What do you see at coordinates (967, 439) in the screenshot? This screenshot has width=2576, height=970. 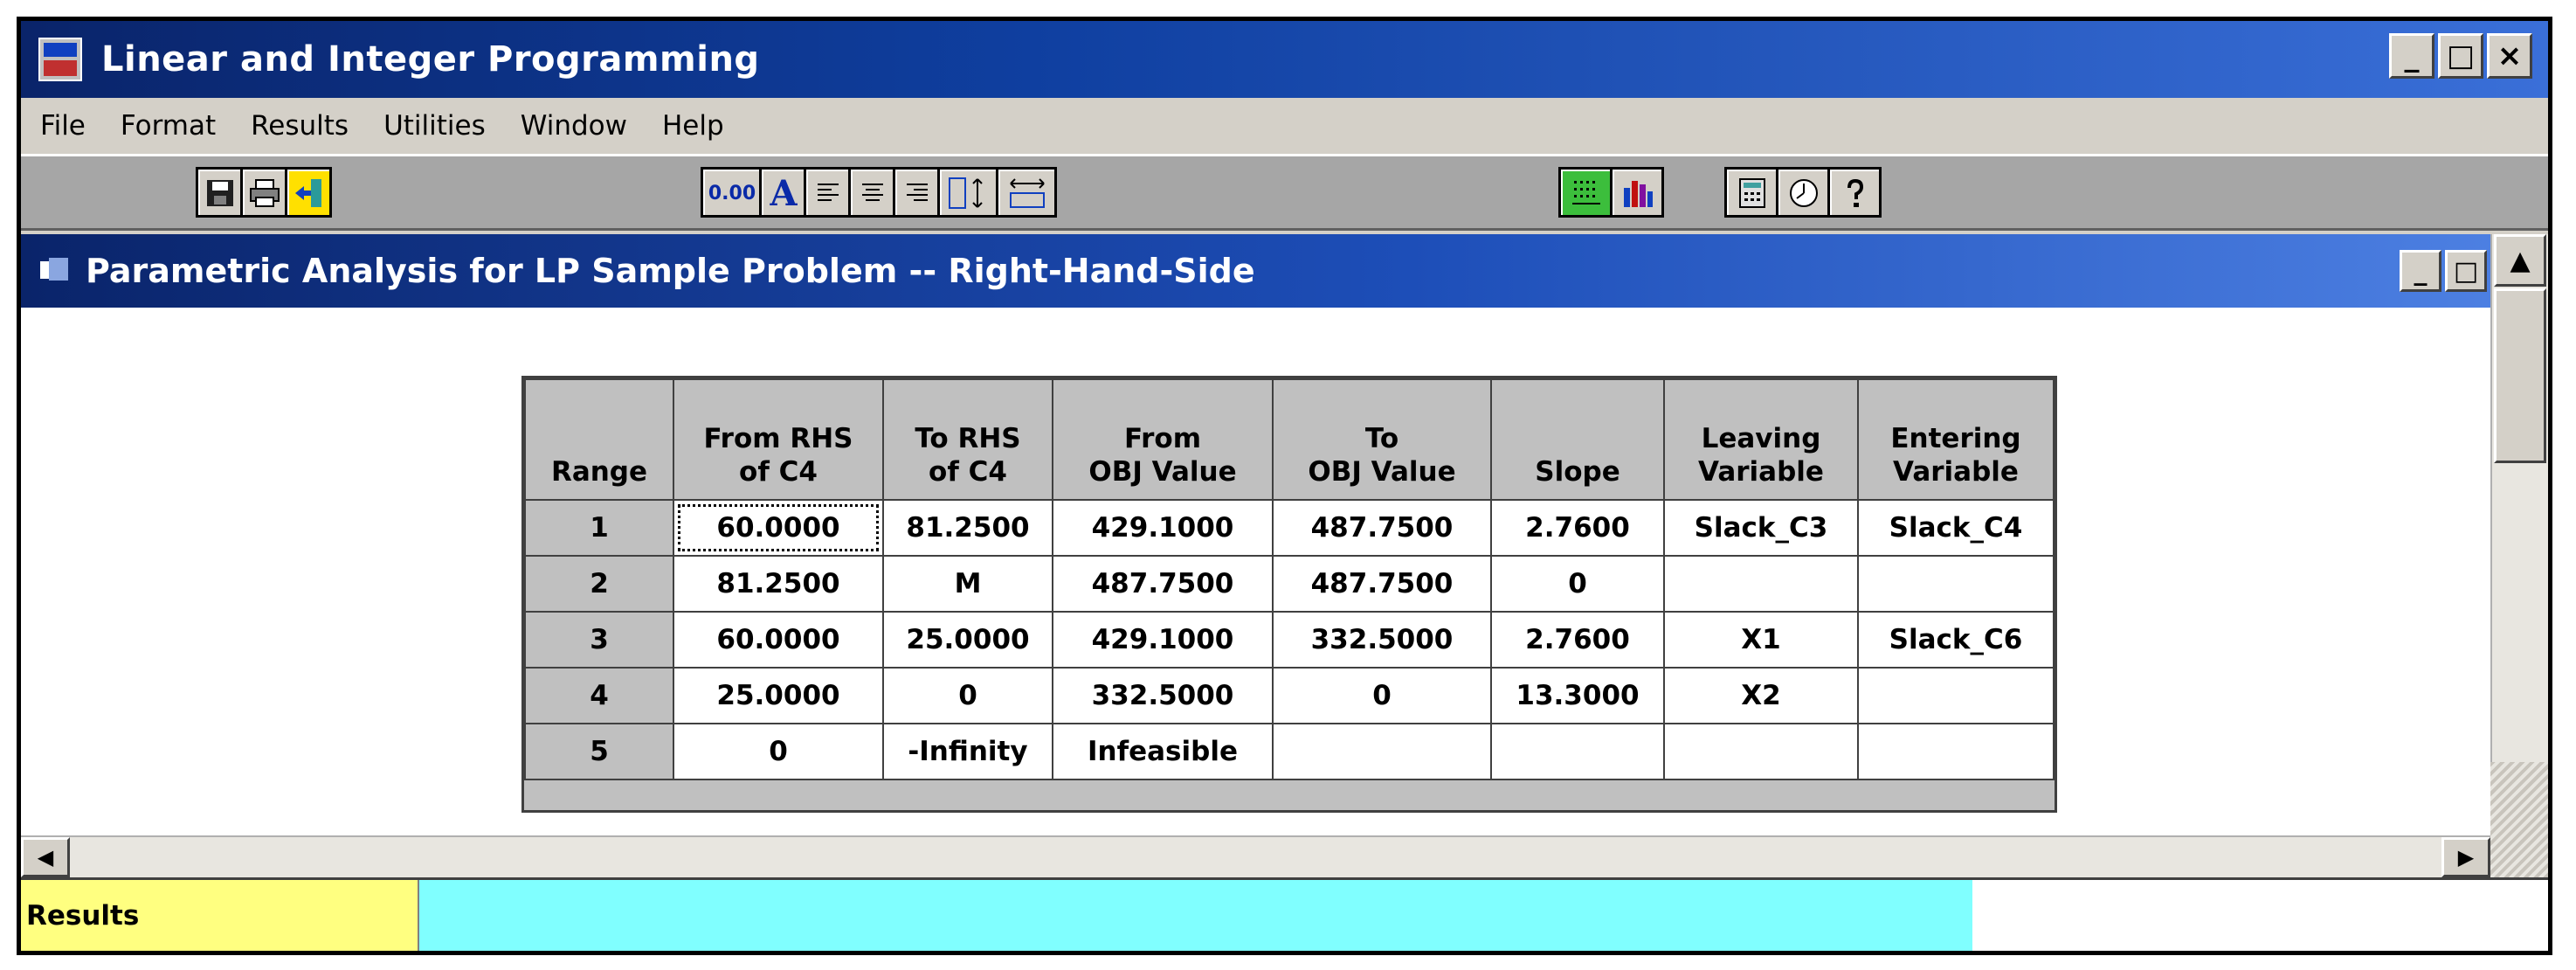 I see `column-header-to-rhs: To RHS of C4` at bounding box center [967, 439].